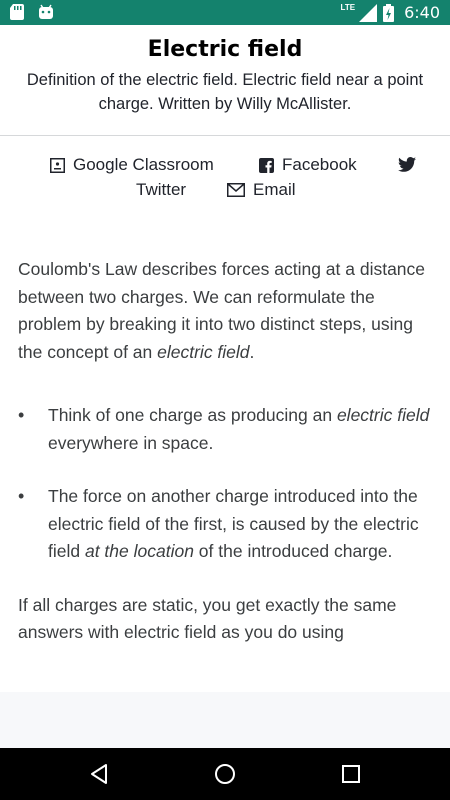 The width and height of the screenshot is (450, 800). Describe the element at coordinates (225, 12) in the screenshot. I see `status-bar: LTE 6:40` at that location.